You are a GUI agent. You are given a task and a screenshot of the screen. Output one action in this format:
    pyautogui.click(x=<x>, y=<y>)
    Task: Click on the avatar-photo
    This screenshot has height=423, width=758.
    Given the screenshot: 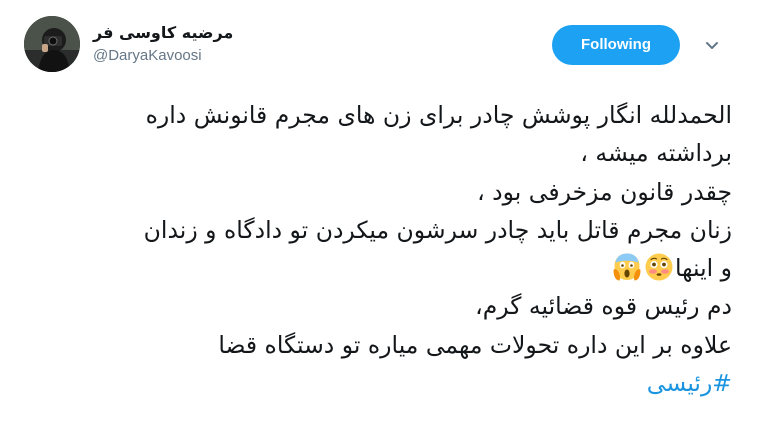 What is the action you would take?
    pyautogui.click(x=52, y=44)
    